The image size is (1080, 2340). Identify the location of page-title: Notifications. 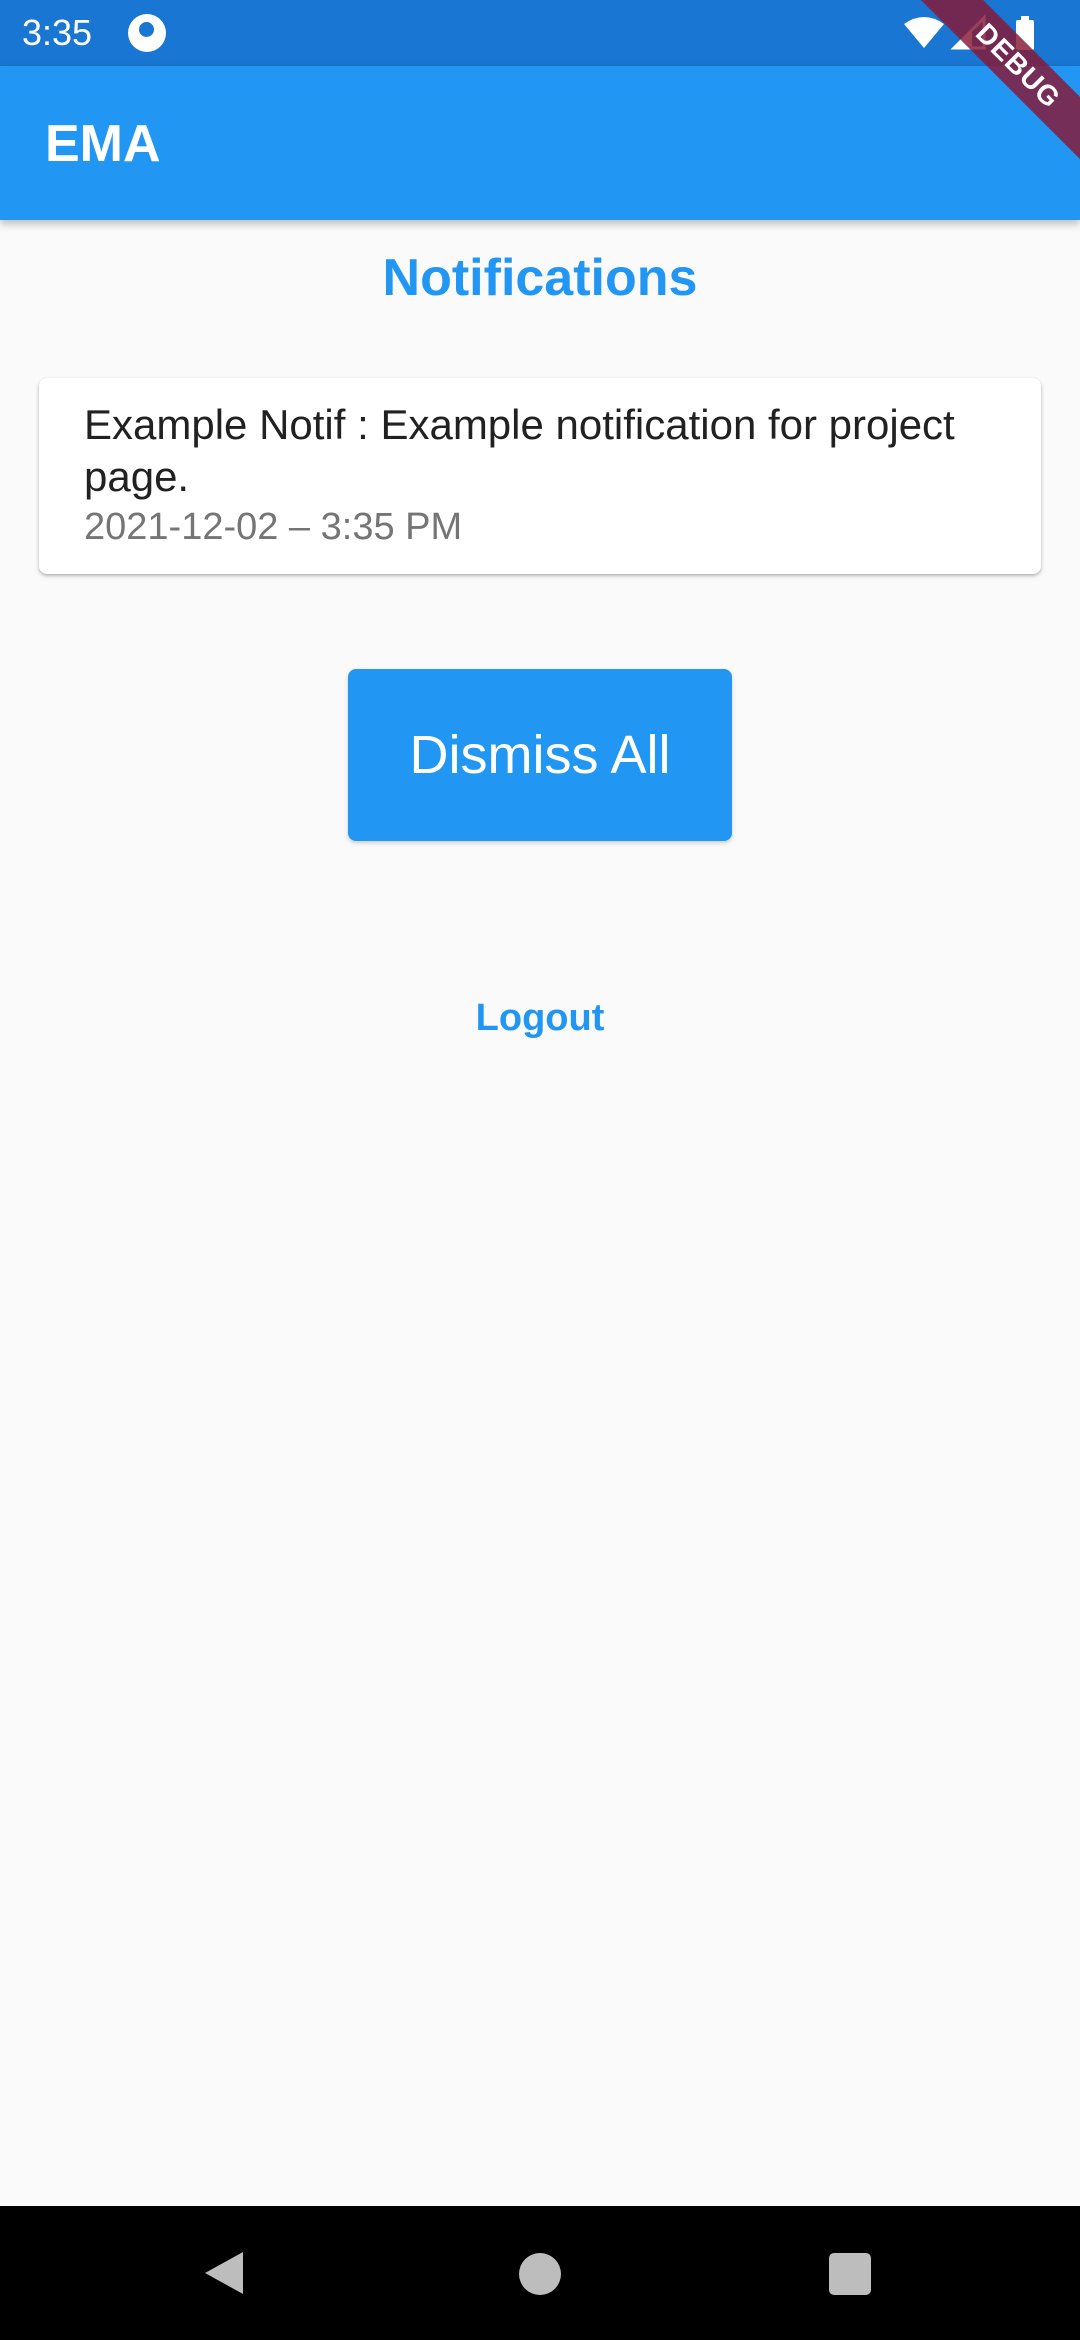
(540, 278).